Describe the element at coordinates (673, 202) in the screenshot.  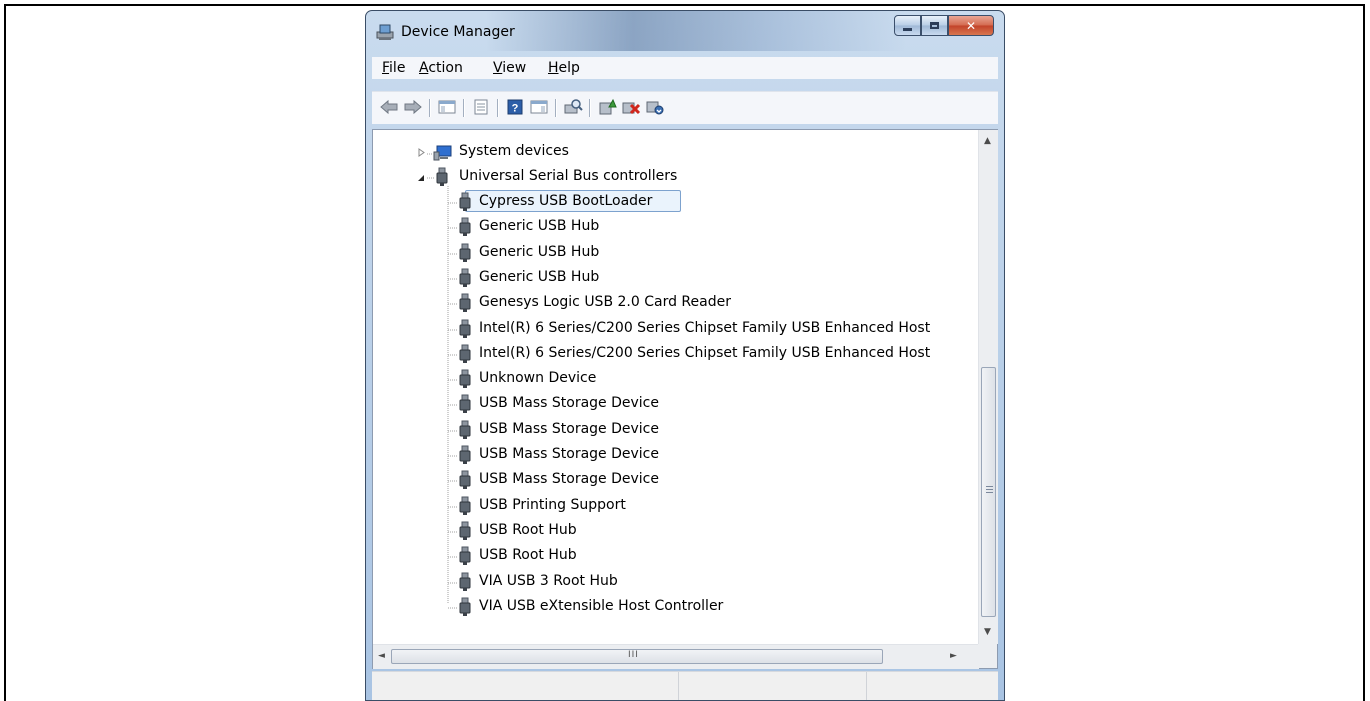
I see `tree-node-usb-device: Cypress USB BootLoader` at that location.